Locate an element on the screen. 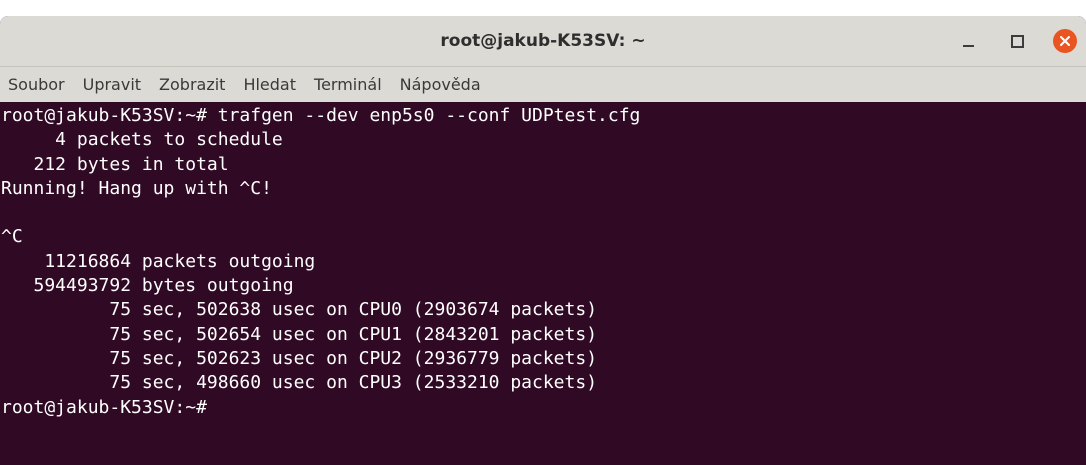  close-x-glyph is located at coordinates (1065, 41).